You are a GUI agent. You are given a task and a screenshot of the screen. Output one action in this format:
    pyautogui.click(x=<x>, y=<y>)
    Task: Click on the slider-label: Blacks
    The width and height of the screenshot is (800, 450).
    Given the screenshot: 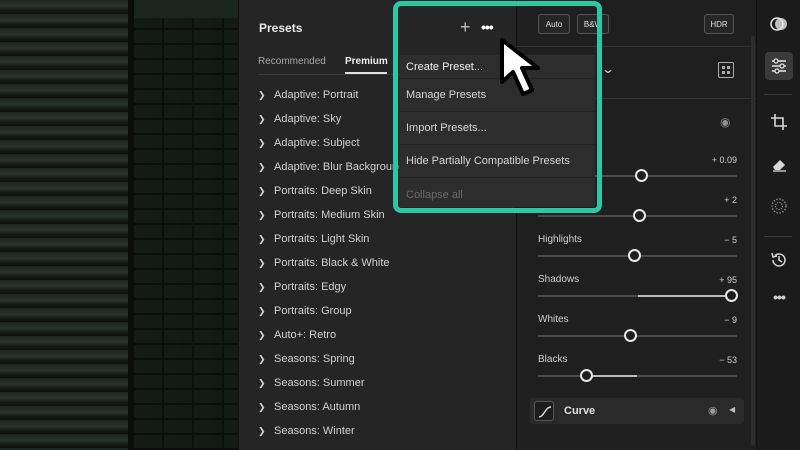 What is the action you would take?
    pyautogui.click(x=553, y=359)
    